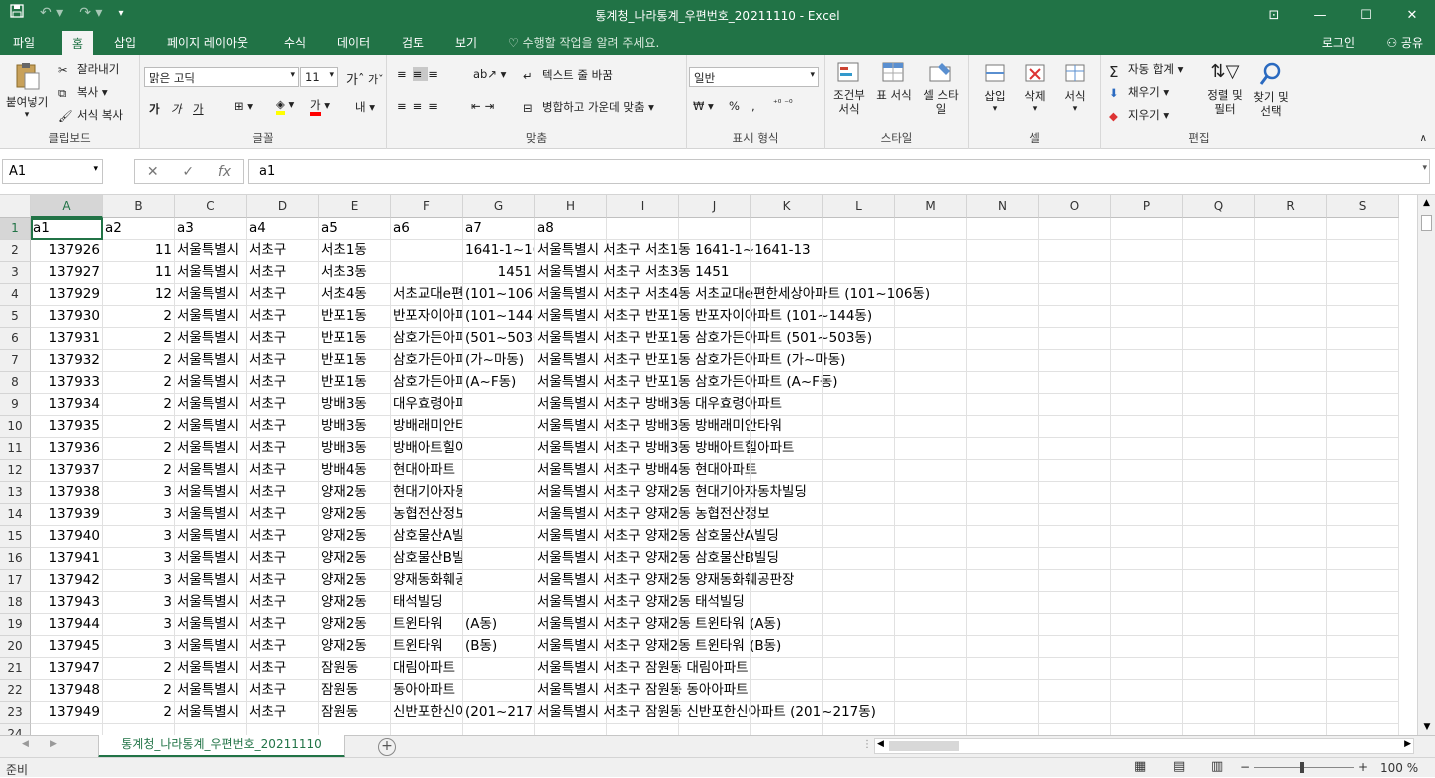 This screenshot has height=778, width=1435. What do you see at coordinates (427, 691) in the screenshot?
I see `table-cell: 동아아파트` at bounding box center [427, 691].